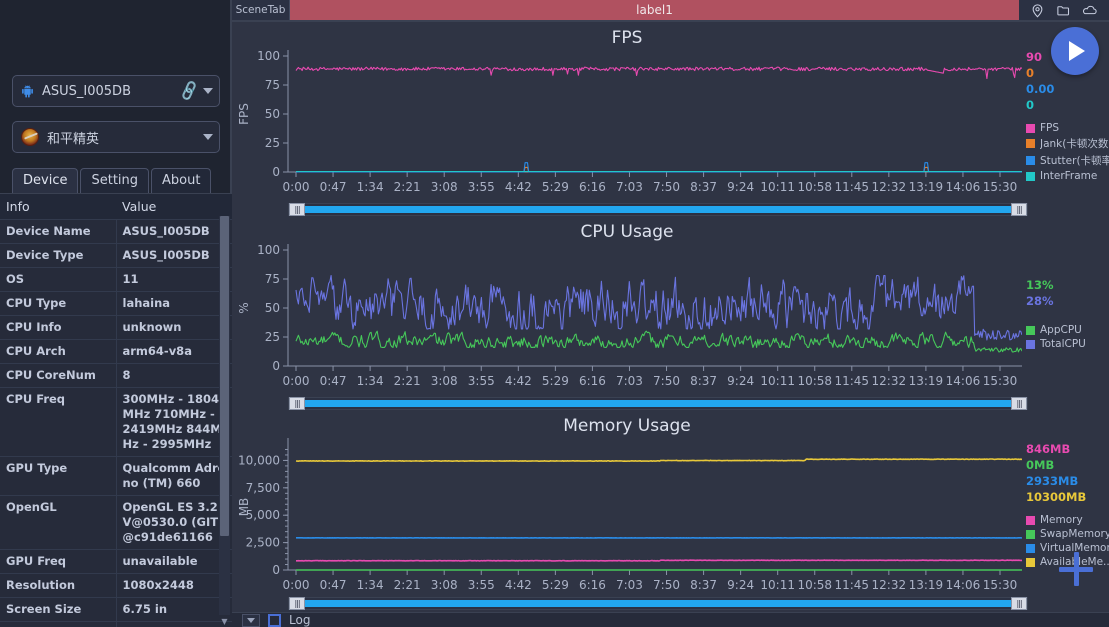 This screenshot has height=627, width=1109. What do you see at coordinates (58, 609) in the screenshot?
I see `row-info-cell: Screen Size` at bounding box center [58, 609].